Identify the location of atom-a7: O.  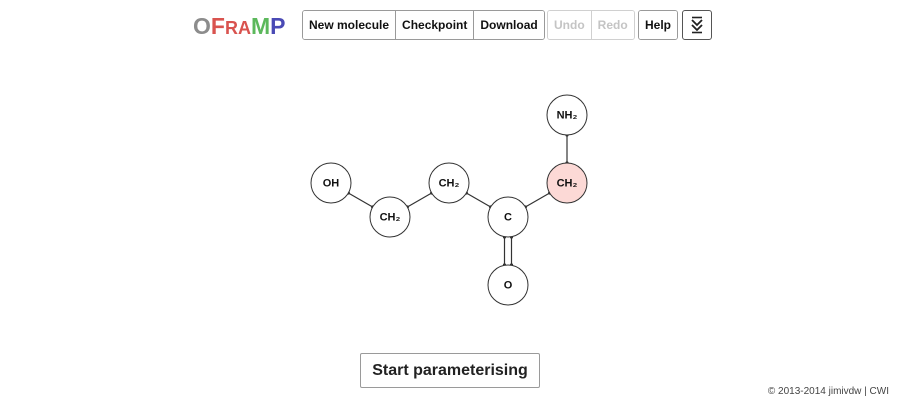
(508, 285).